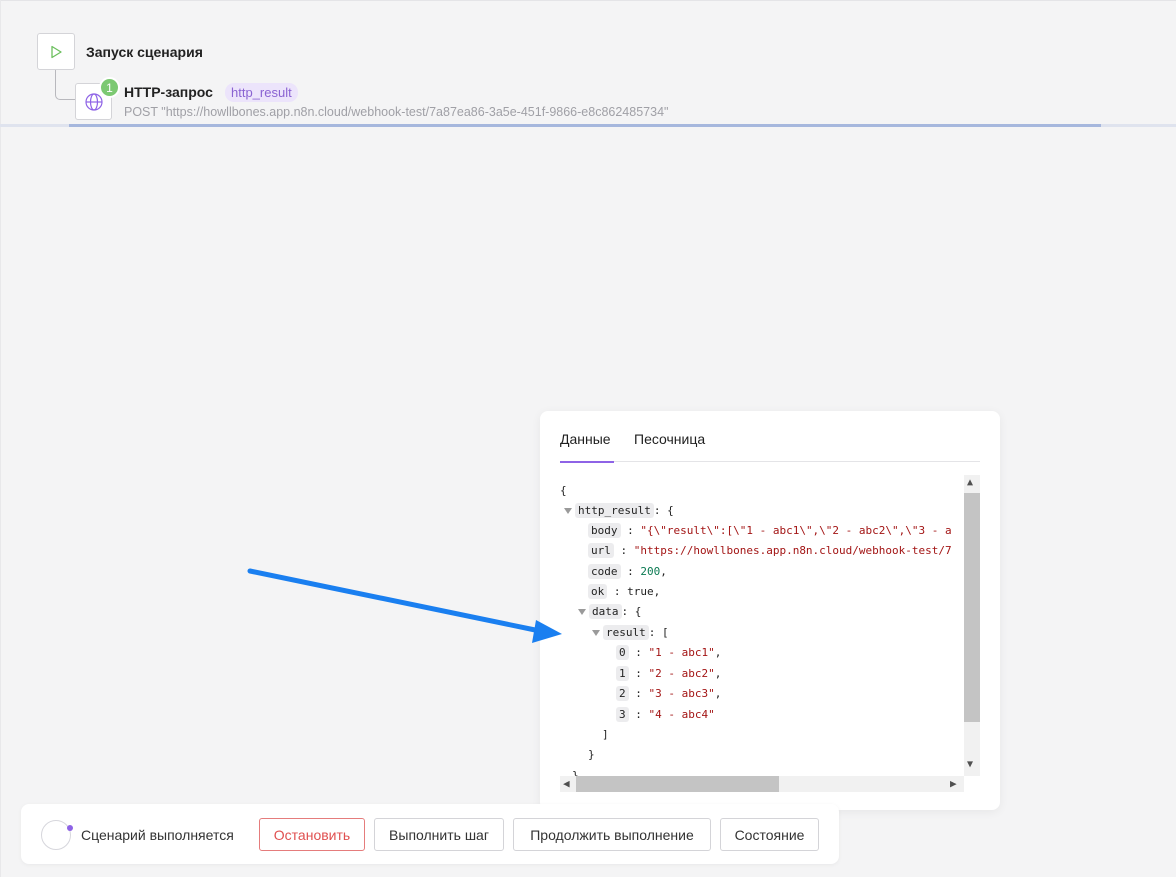 The height and width of the screenshot is (877, 1176). I want to click on json-open-brace: {, so click(563, 490).